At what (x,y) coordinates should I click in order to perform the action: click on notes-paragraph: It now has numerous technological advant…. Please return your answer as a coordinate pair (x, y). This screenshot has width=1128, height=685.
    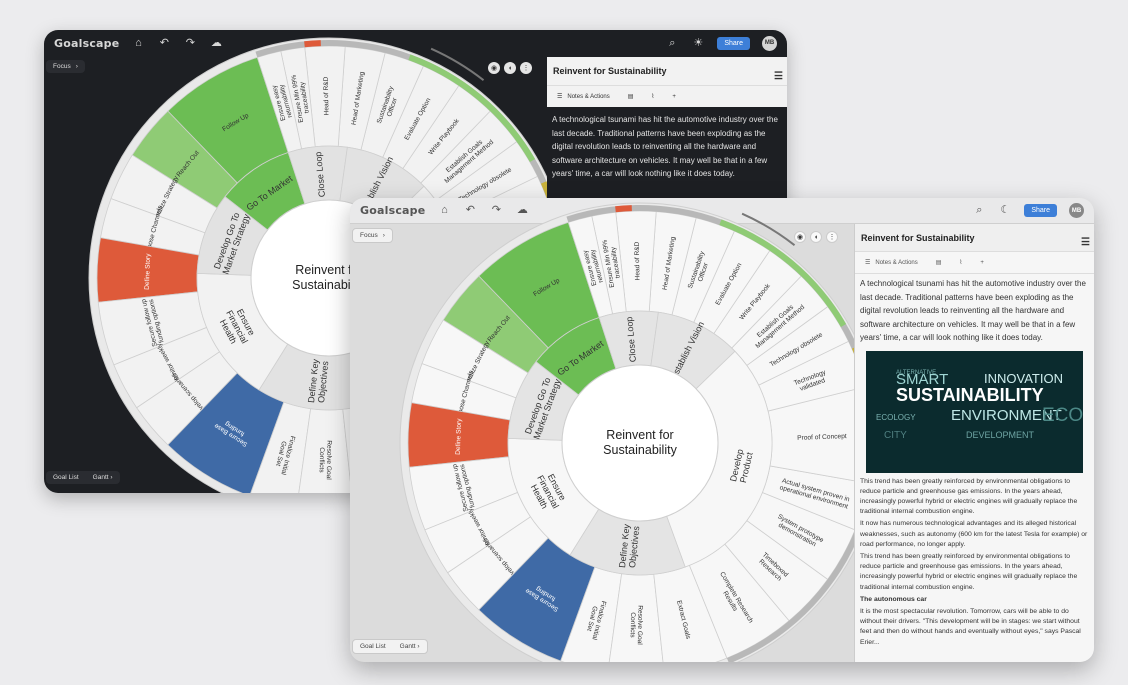
    Looking at the image, I should click on (974, 534).